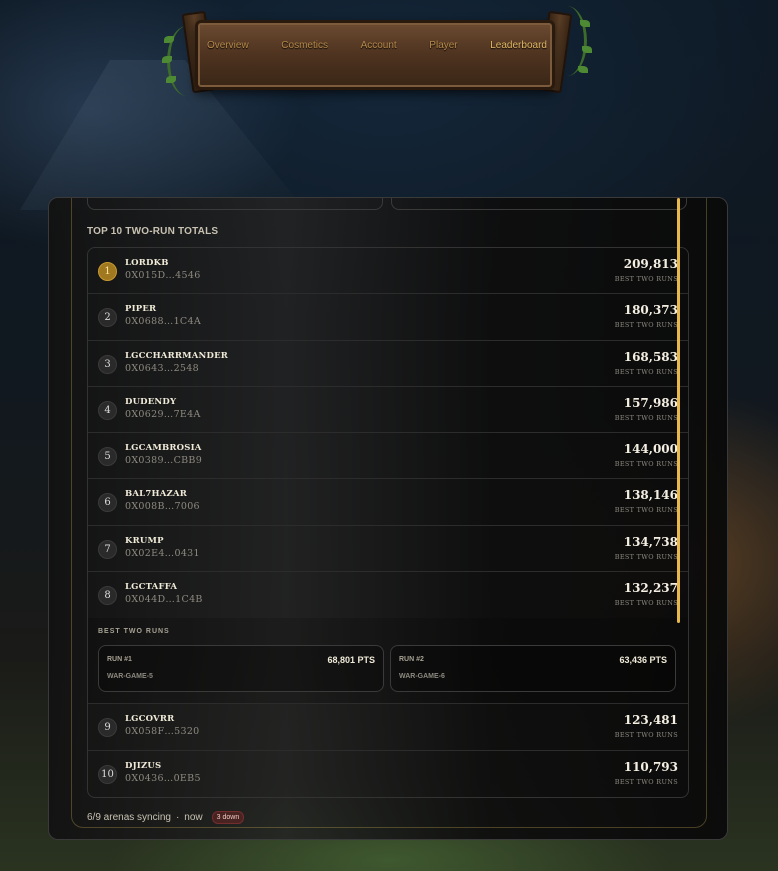 The image size is (778, 871). I want to click on down-badge: 3 down, so click(228, 817).